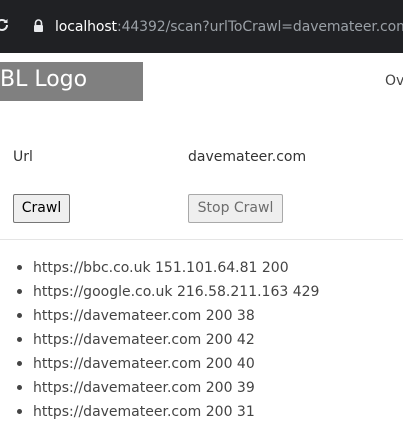 The width and height of the screenshot is (403, 428). What do you see at coordinates (86, 27) in the screenshot?
I see `url-host: localhost` at bounding box center [86, 27].